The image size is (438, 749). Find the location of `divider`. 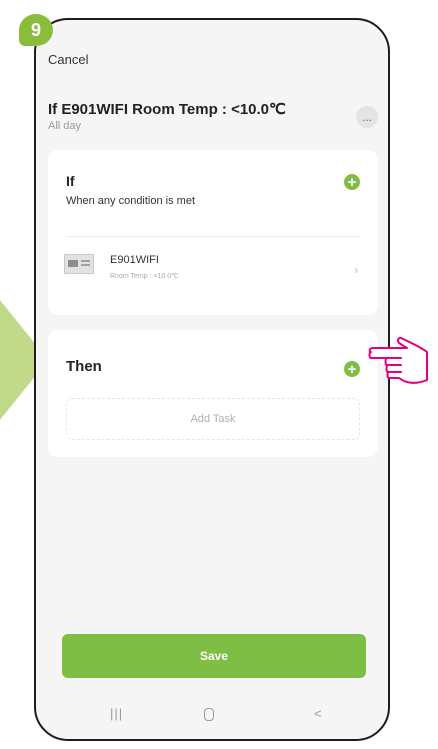

divider is located at coordinates (213, 236).